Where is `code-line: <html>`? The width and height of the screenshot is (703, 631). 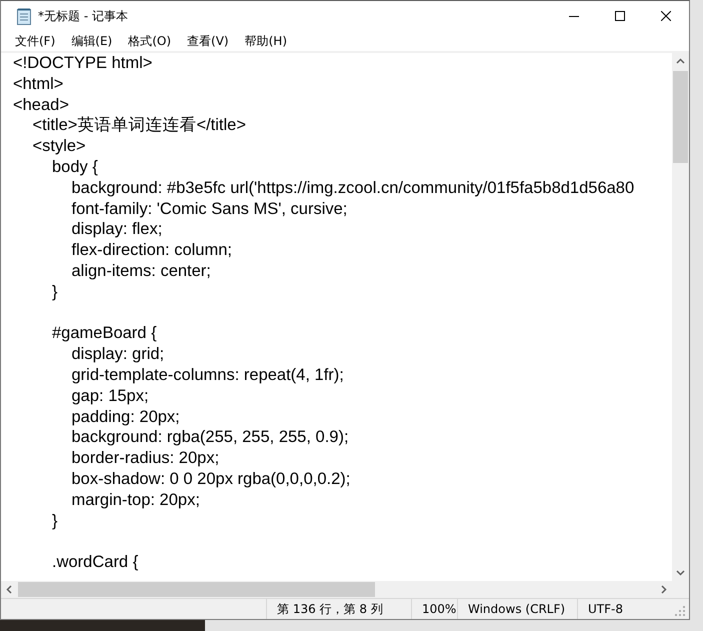 code-line: <html> is located at coordinates (38, 83).